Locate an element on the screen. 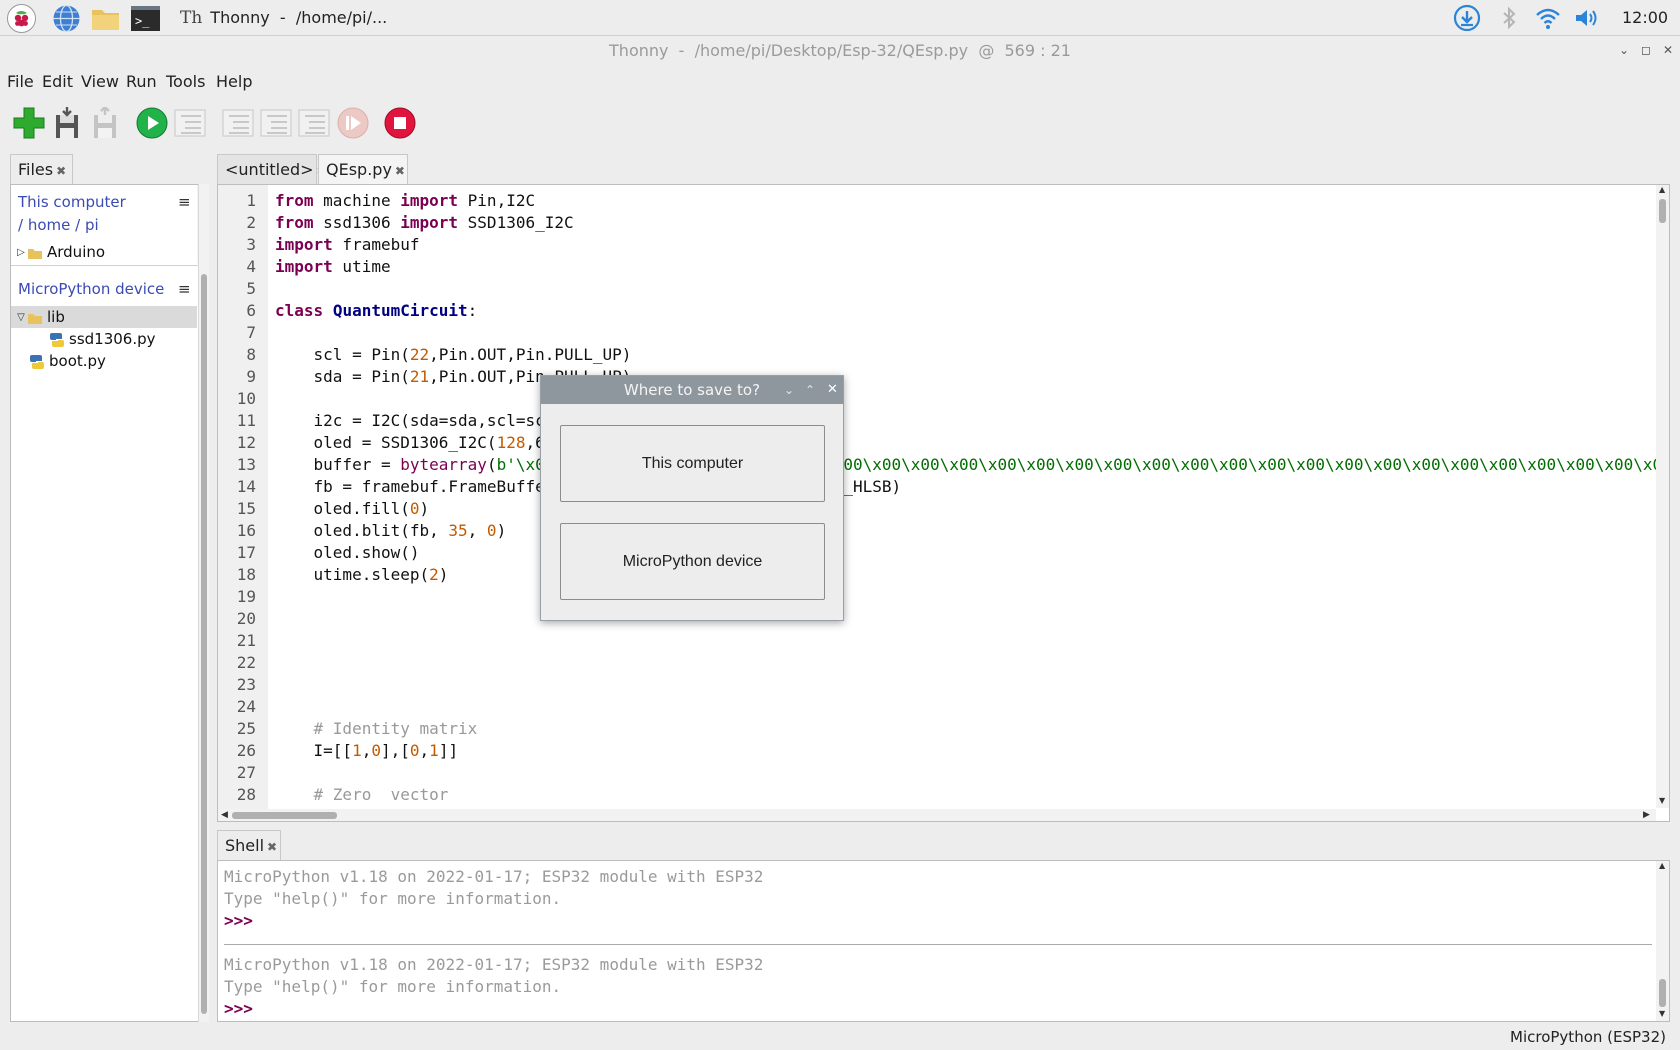 Image resolution: width=1680 pixels, height=1050 pixels. breadcrumb-pi: pi is located at coordinates (92, 225).